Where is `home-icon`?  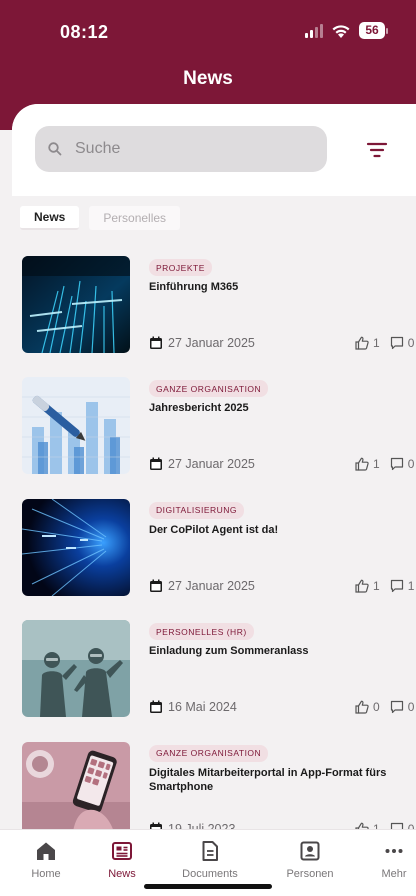 home-icon is located at coordinates (46, 851).